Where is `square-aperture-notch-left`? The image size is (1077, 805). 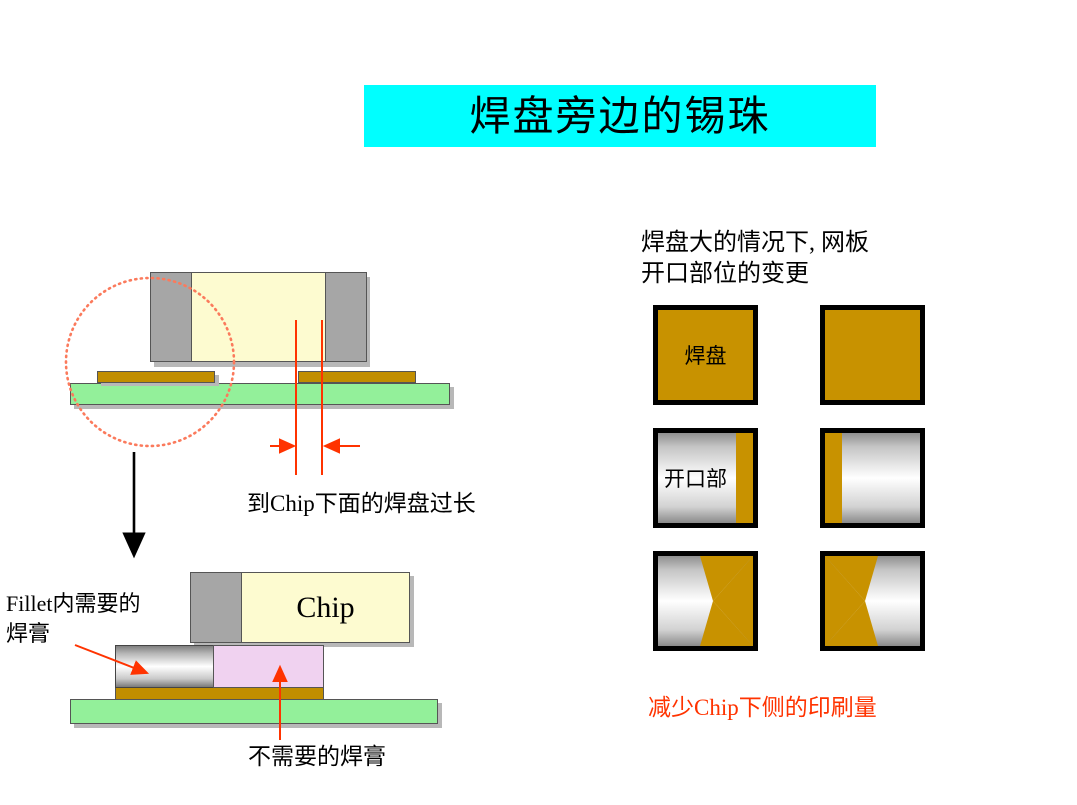 square-aperture-notch-left is located at coordinates (705, 601).